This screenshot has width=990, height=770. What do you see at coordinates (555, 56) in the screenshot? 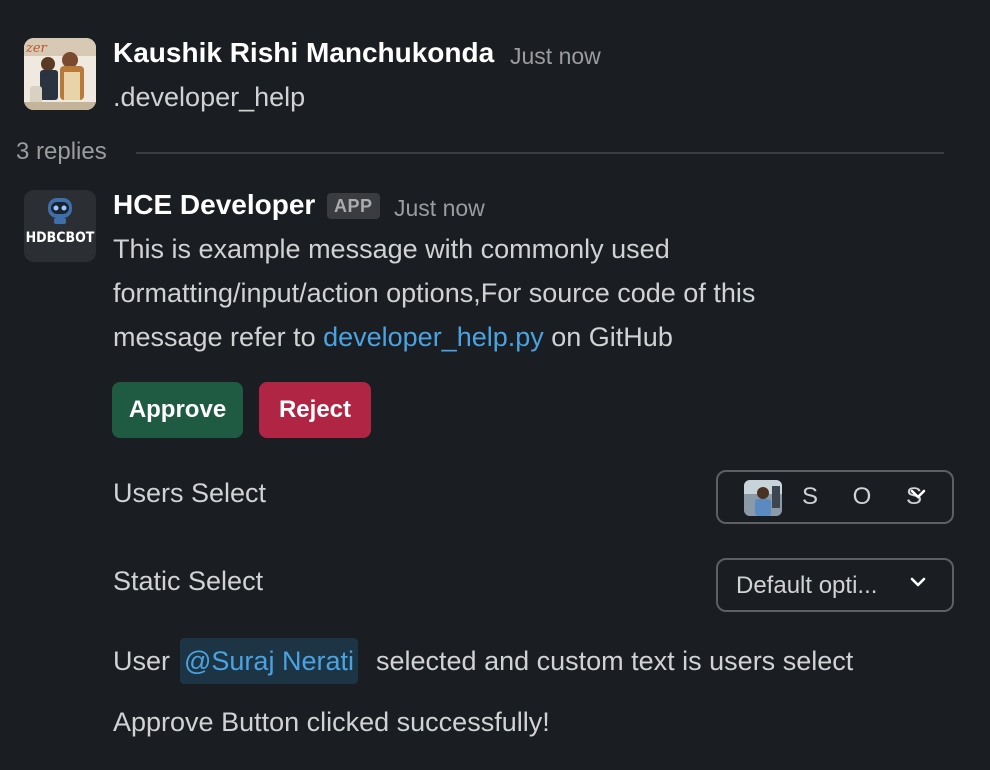
I see `message-timestamp: Just now` at bounding box center [555, 56].